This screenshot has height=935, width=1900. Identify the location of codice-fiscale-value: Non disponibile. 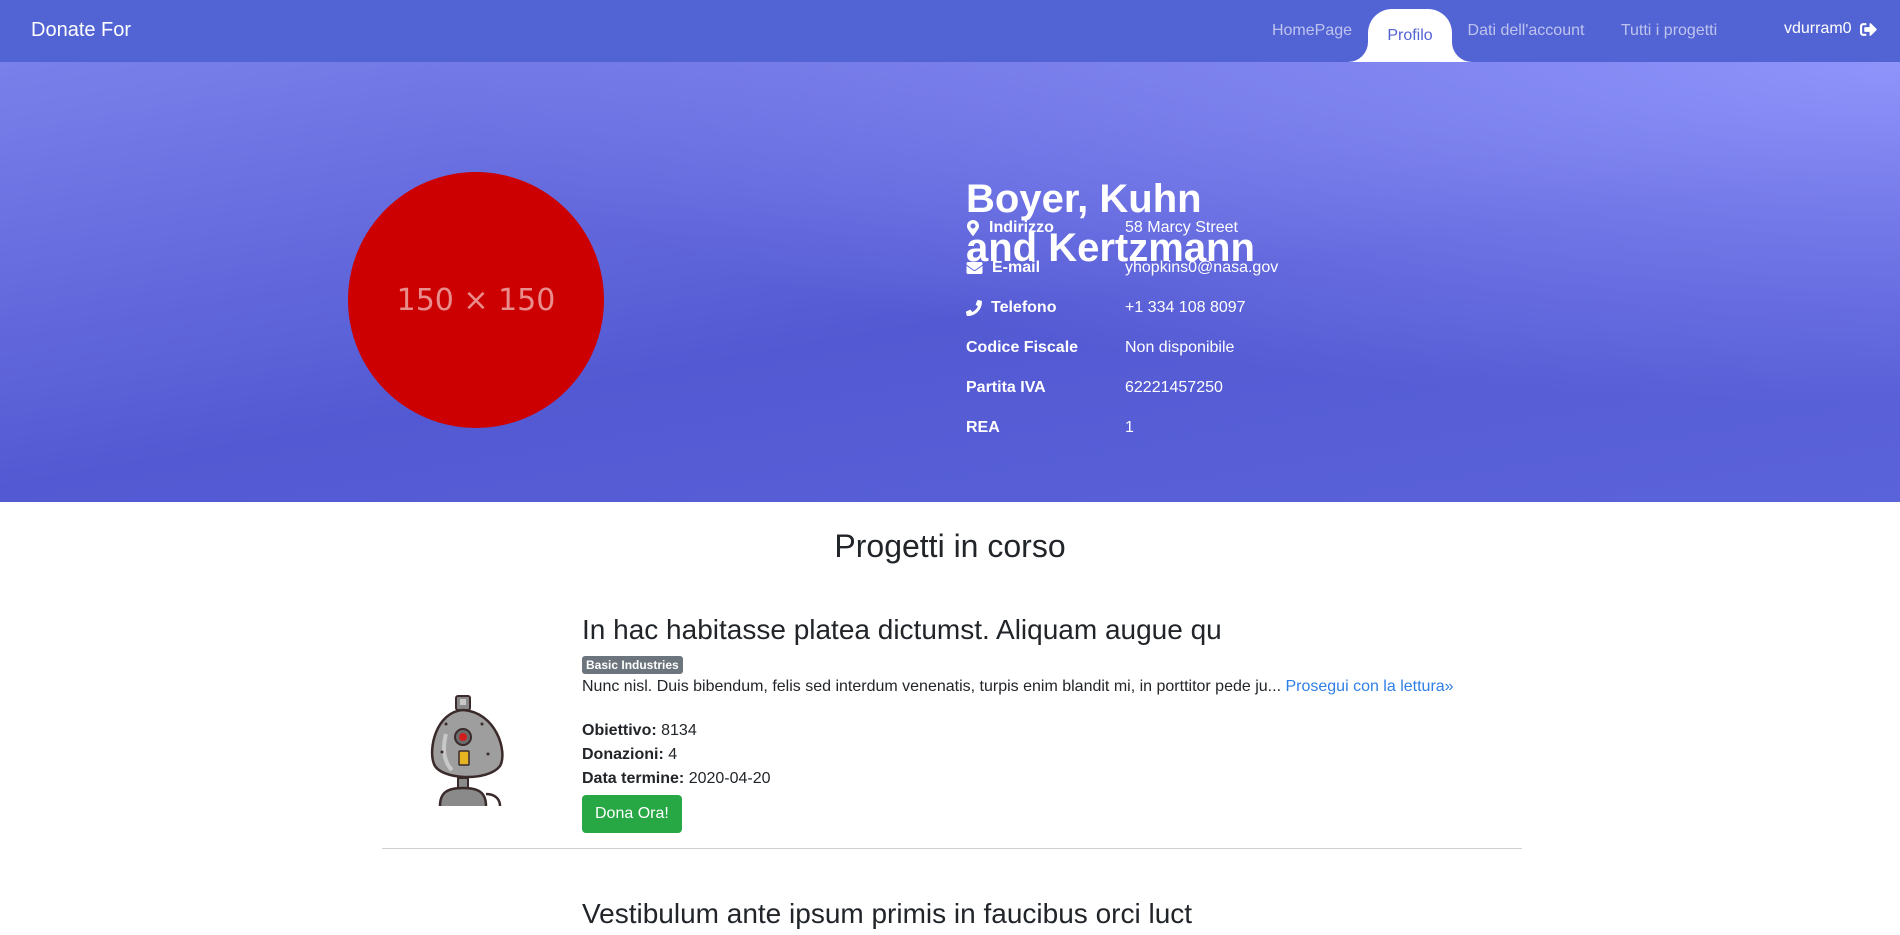
(1180, 347).